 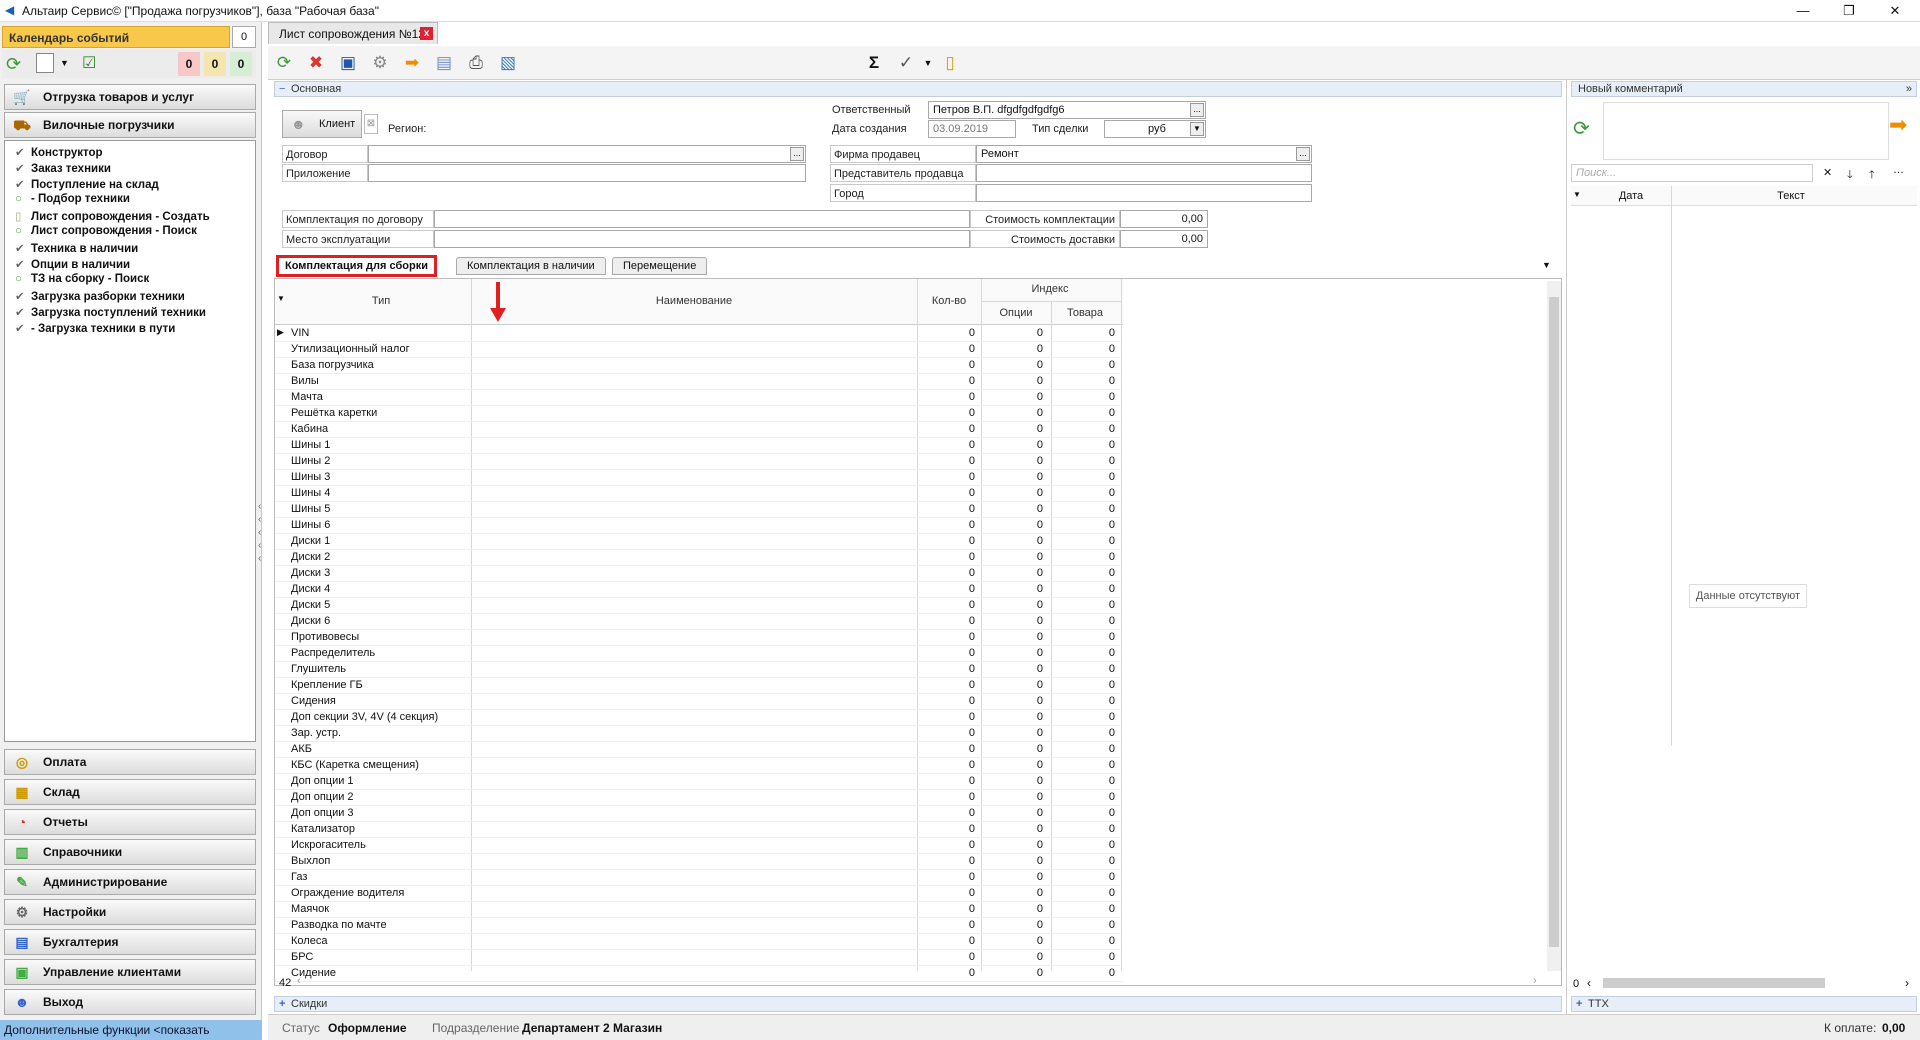 I want to click on tab-transfer: Перемещение, so click(x=660, y=266).